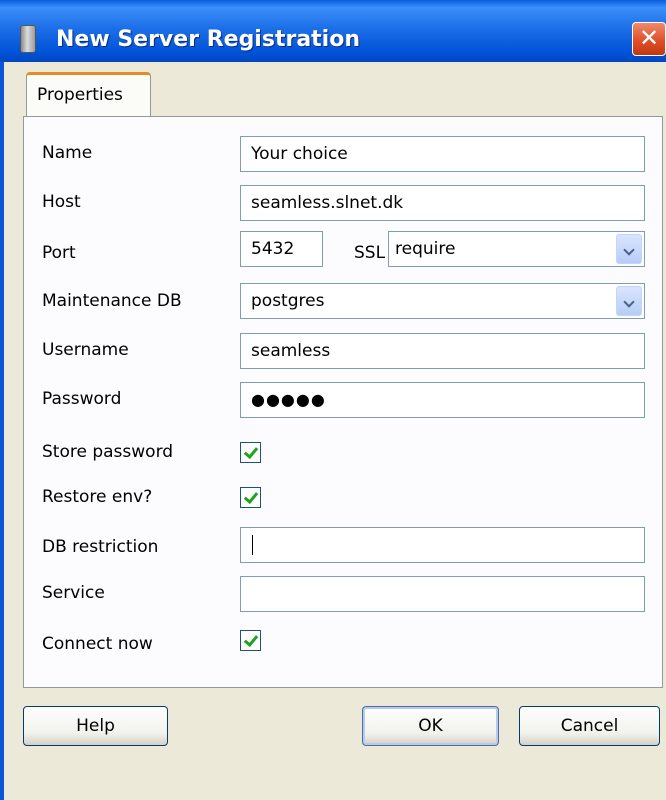 This screenshot has width=666, height=800. I want to click on port-input: 5432, so click(281, 249).